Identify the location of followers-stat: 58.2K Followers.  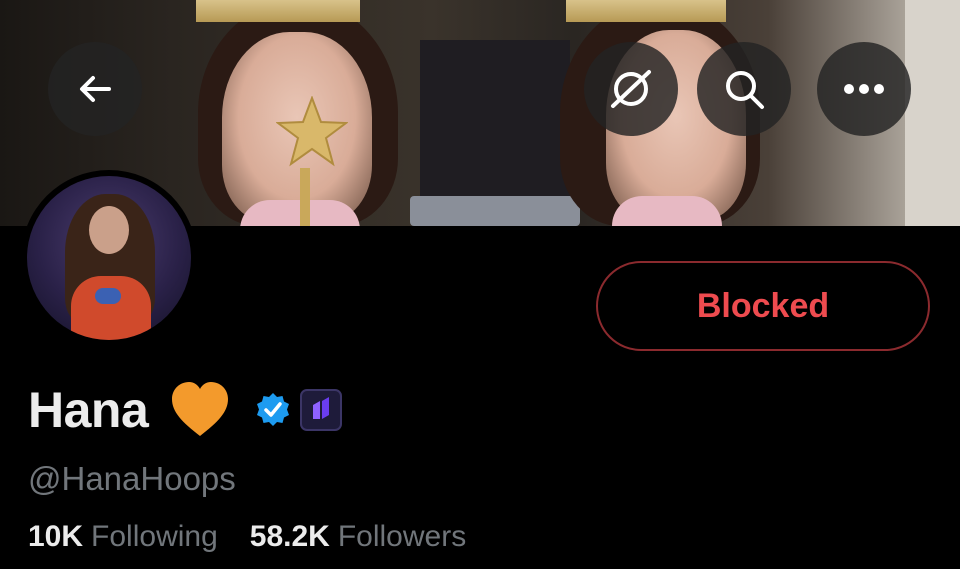
(358, 537).